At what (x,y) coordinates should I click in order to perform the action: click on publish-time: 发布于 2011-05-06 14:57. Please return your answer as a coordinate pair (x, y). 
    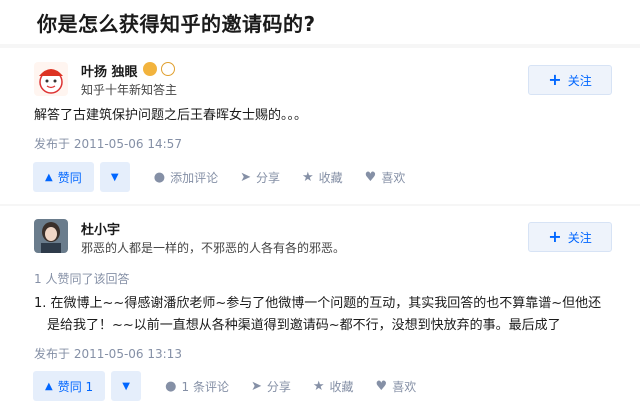
    Looking at the image, I should click on (108, 143).